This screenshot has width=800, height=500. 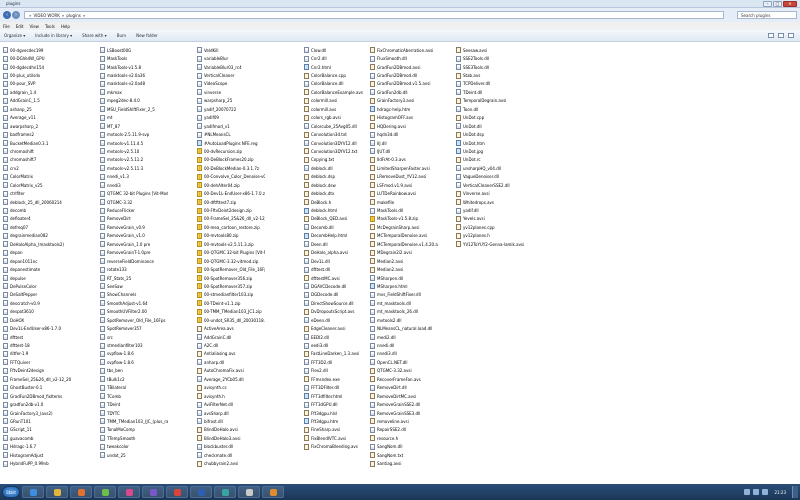 What do you see at coordinates (134, 379) in the screenshot?
I see `file-item: tBulk1c2` at bounding box center [134, 379].